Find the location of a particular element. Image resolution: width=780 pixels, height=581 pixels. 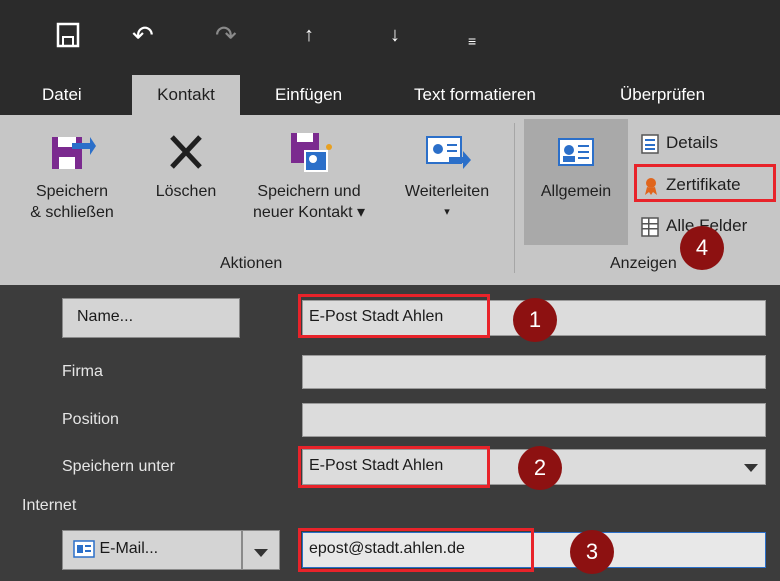

save-new-contact-icon is located at coordinates (311, 152).